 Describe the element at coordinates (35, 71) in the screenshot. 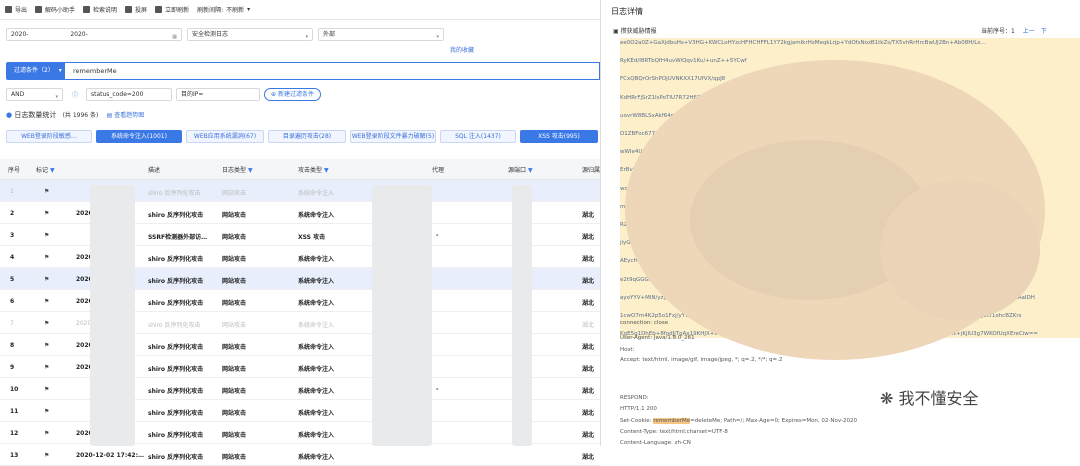

I see `filter-condition-toggle: 过滤条件（2） ▾` at that location.